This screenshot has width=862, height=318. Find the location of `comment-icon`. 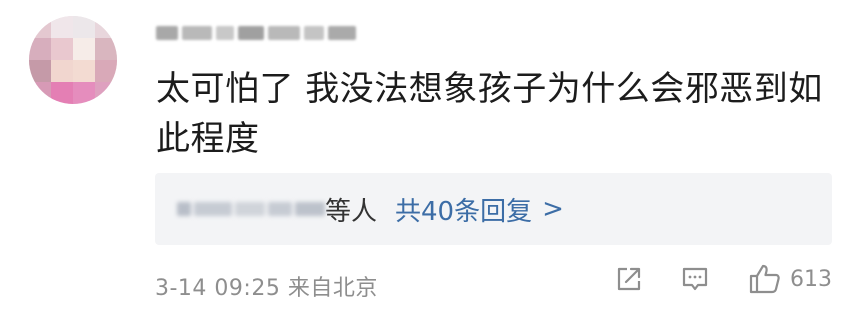

comment-icon is located at coordinates (695, 279).